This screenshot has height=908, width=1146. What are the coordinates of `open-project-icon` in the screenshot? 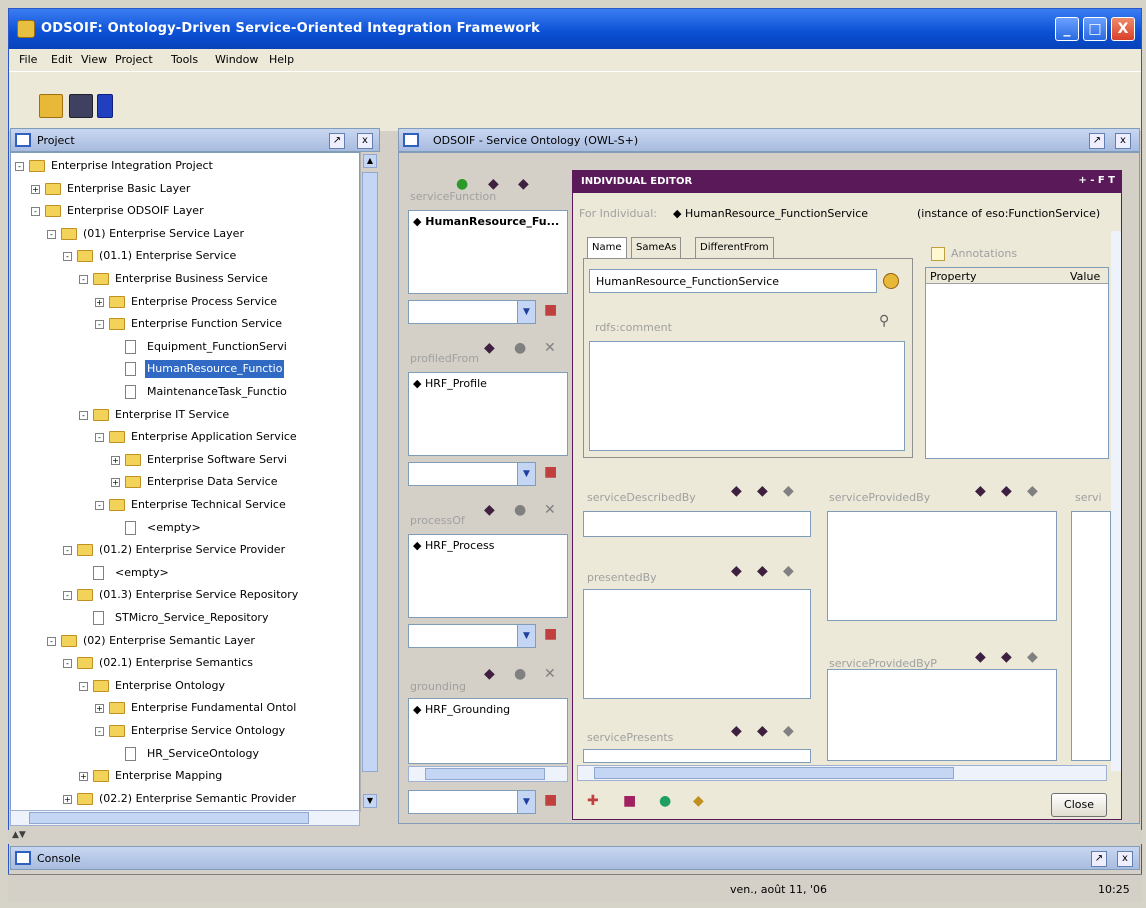 It's located at (51, 106).